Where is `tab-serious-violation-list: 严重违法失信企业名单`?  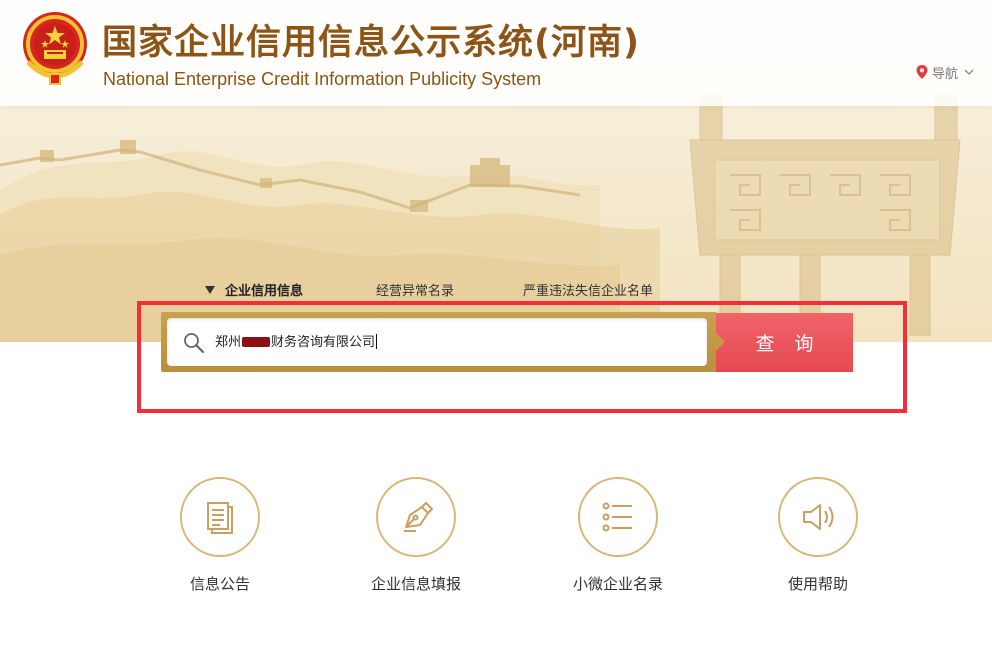
tab-serious-violation-list: 严重违法失信企业名单 is located at coordinates (588, 289).